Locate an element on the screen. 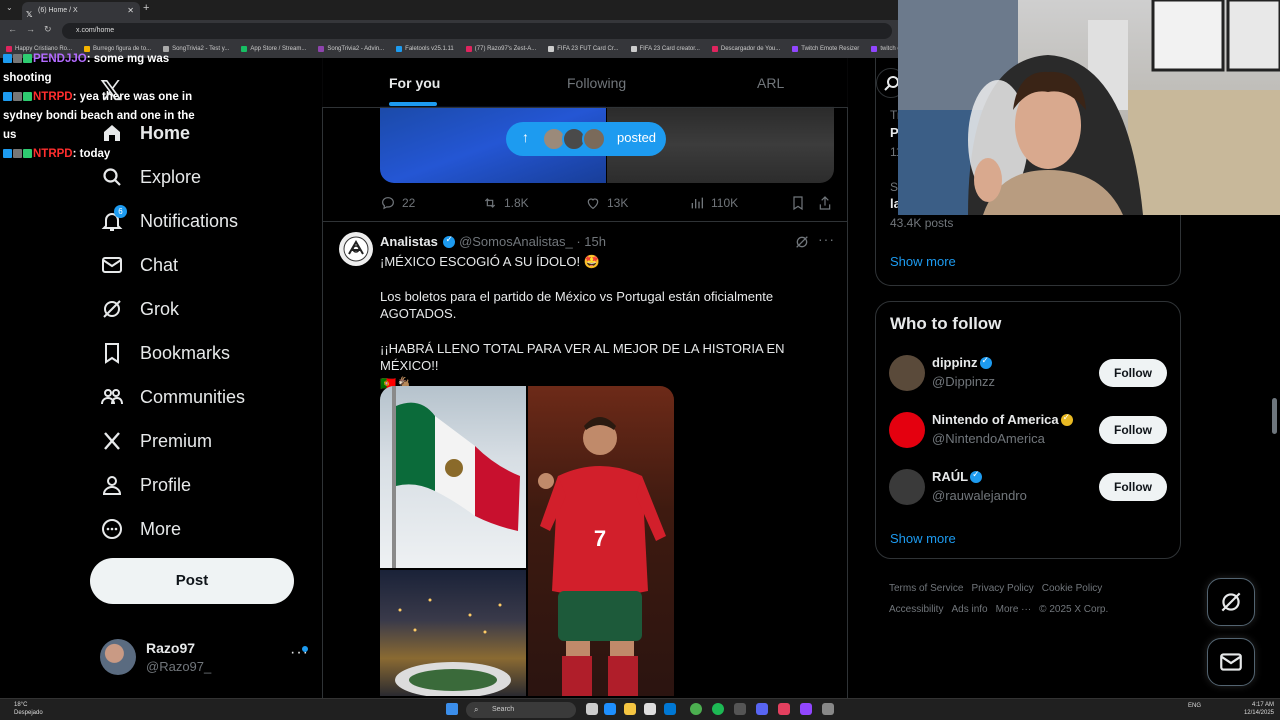  verified-badge-icon is located at coordinates (449, 241).